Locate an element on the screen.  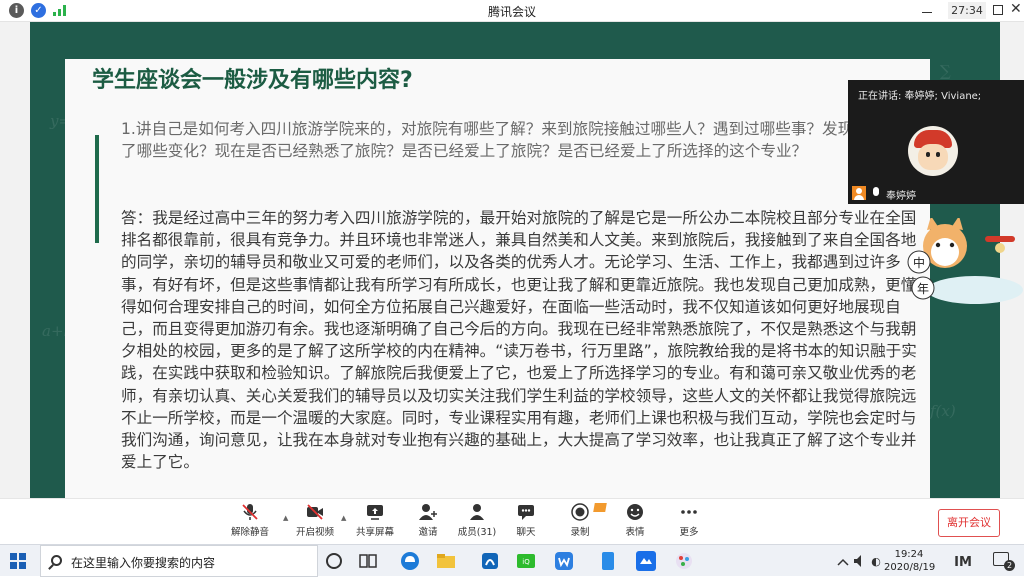
input-method-icon: ◐ is located at coordinates (876, 561).